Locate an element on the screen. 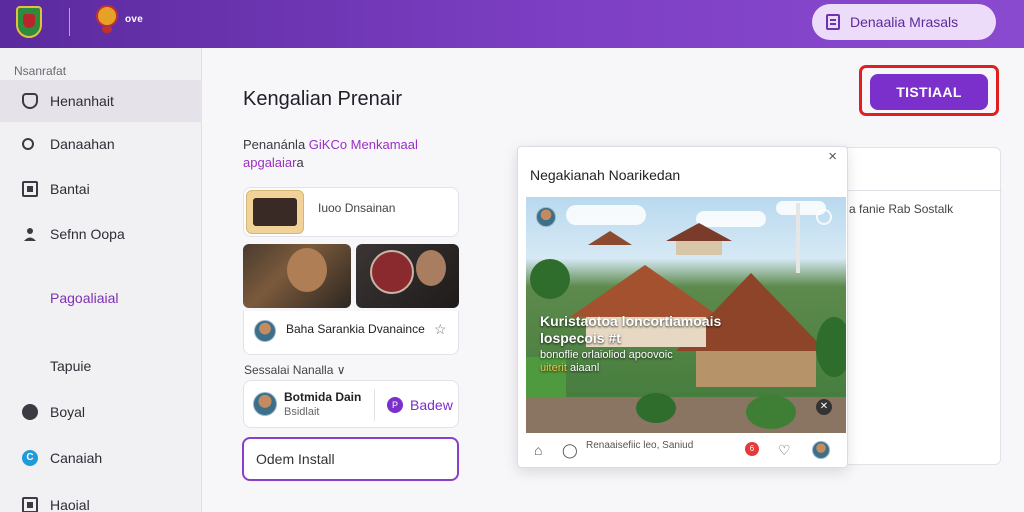 The width and height of the screenshot is (1024, 512). c-circle-icon: C is located at coordinates (30, 458).